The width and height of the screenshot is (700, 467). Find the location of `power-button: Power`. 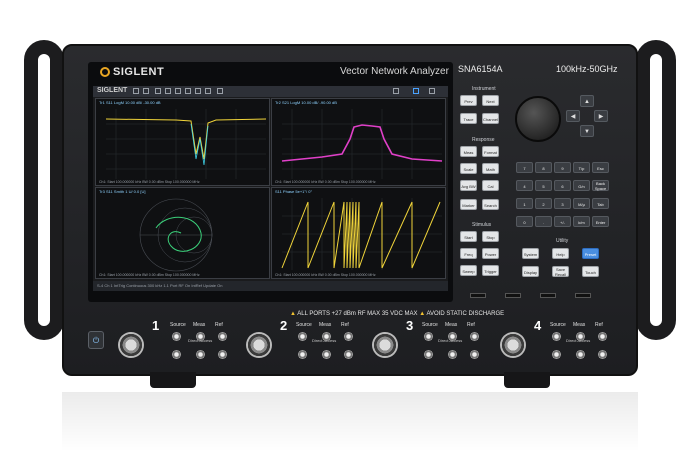

power-button: Power is located at coordinates (490, 253).